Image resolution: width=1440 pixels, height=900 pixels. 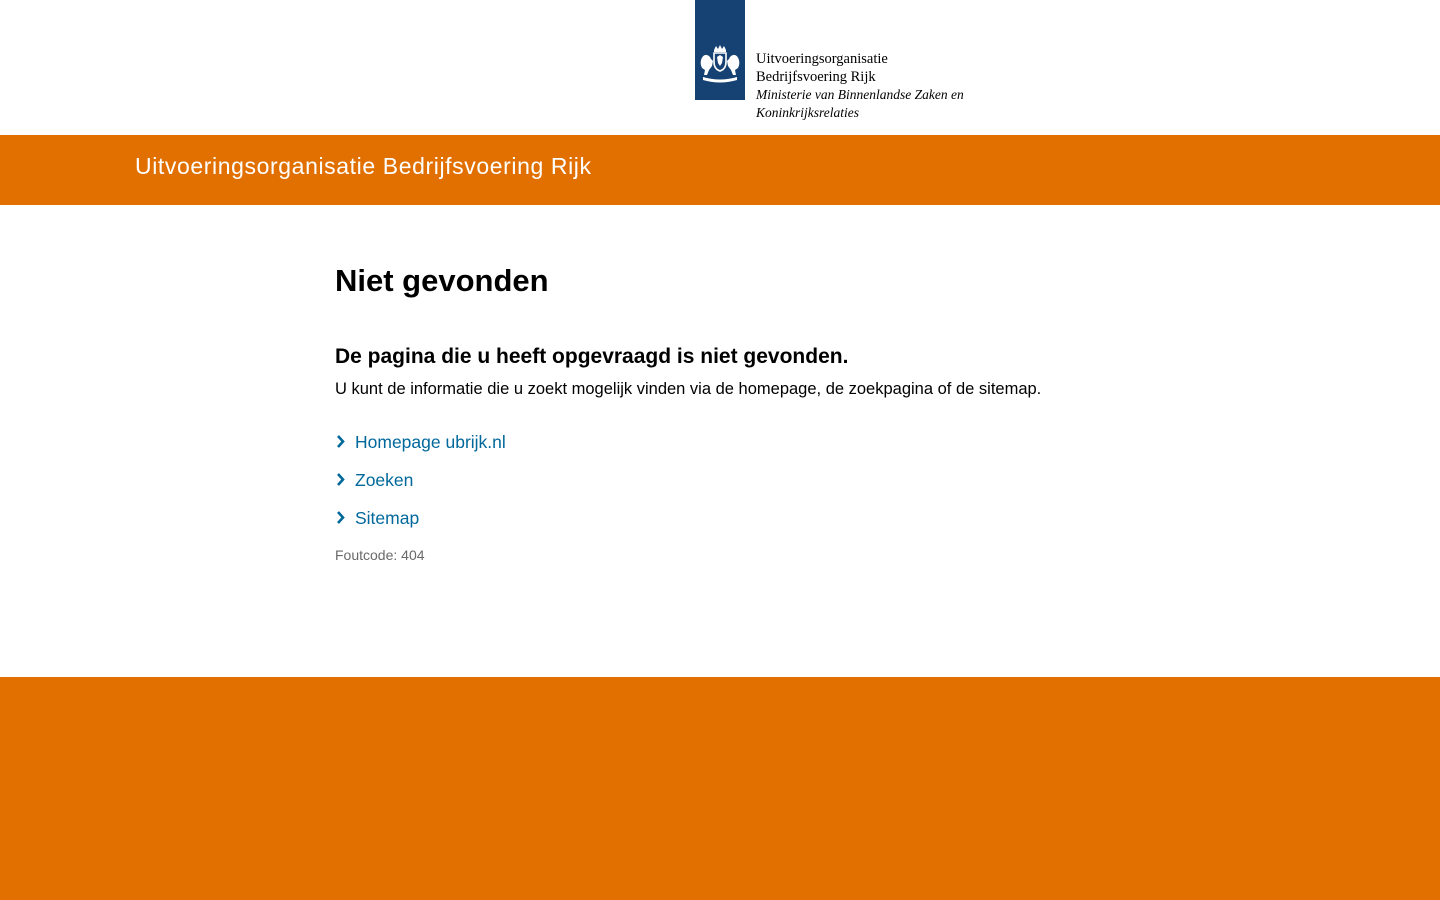 What do you see at coordinates (785, 518) in the screenshot?
I see `list-item: Sitemap` at bounding box center [785, 518].